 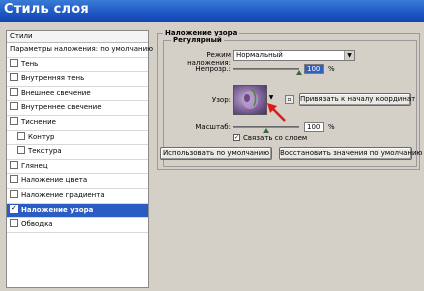 I want to click on sidebar-item: Контур, so click(x=77, y=138).